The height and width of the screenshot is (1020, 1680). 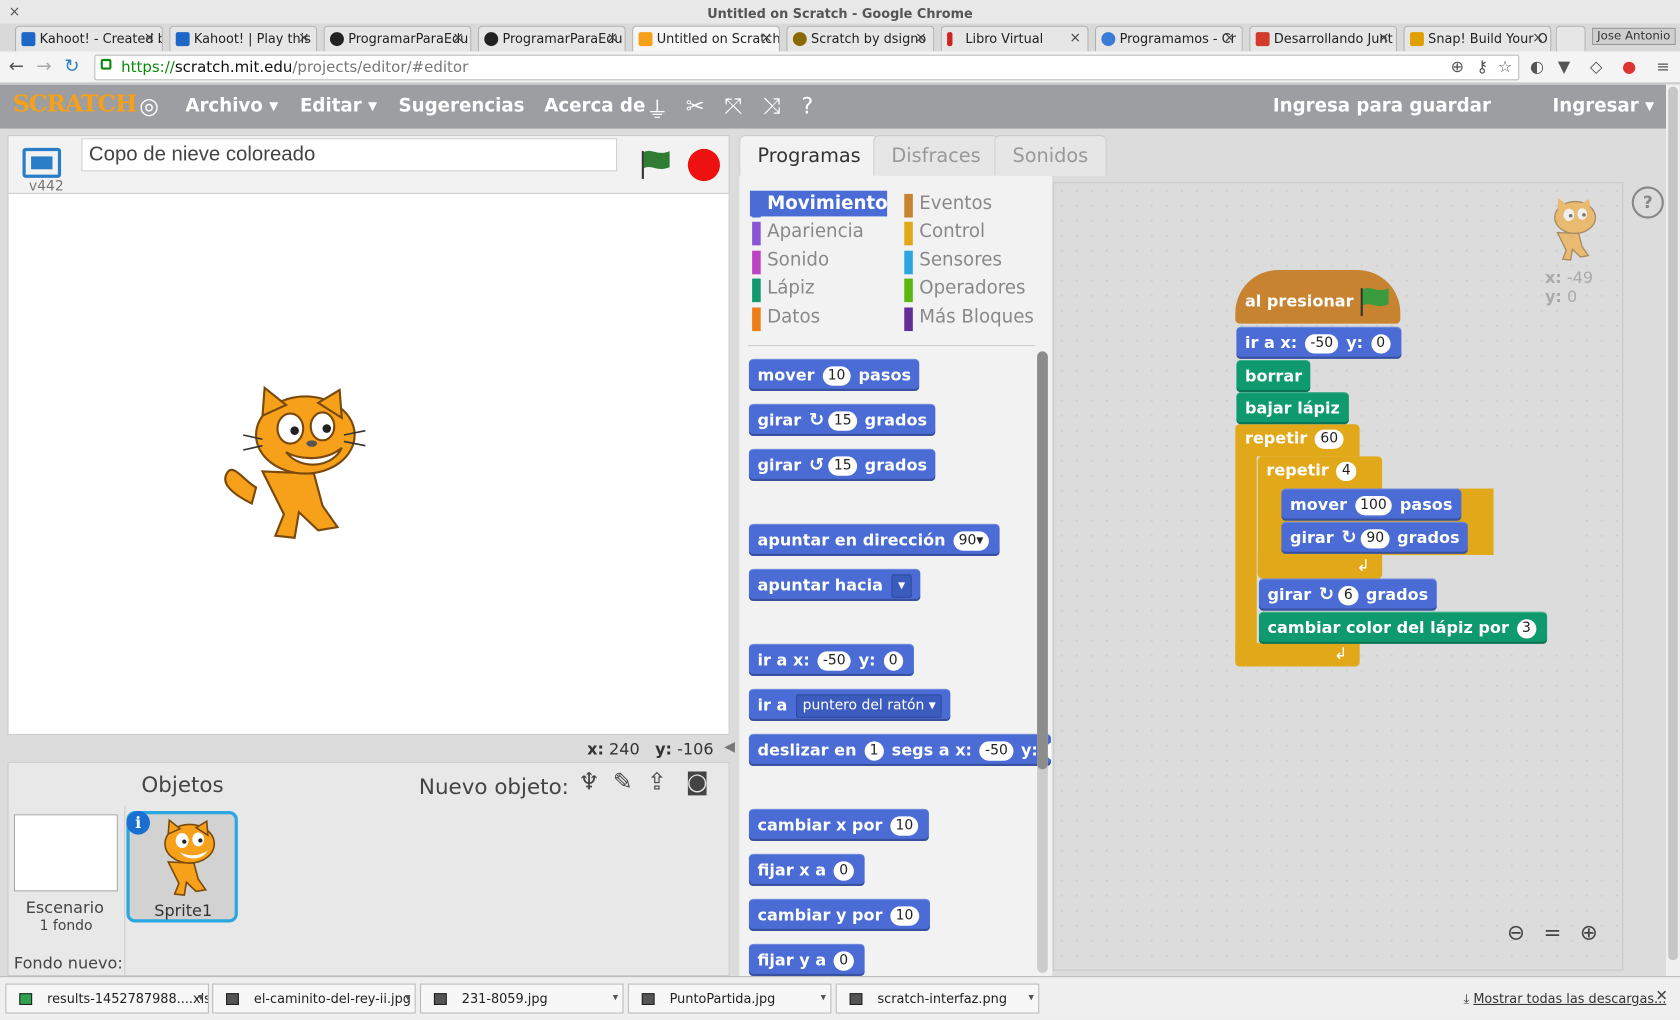 I want to click on forward-arrow-icon: →, so click(x=43, y=66).